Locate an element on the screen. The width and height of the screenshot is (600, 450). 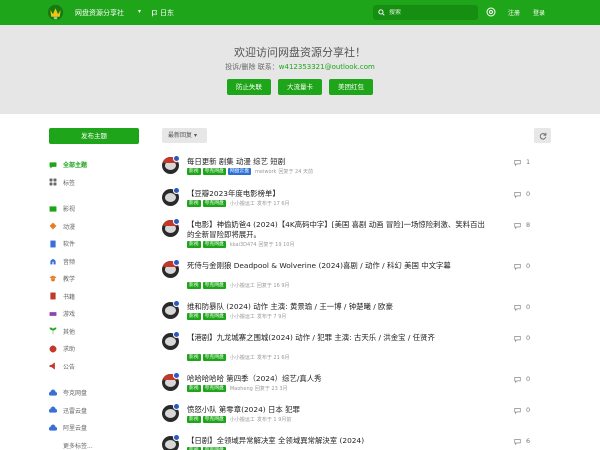
topic-row: 【豆瓣2023年度电影榜单】 影视 夸克网盘 小小搬运工 发布于 17 6月 0 is located at coordinates (358, 200).